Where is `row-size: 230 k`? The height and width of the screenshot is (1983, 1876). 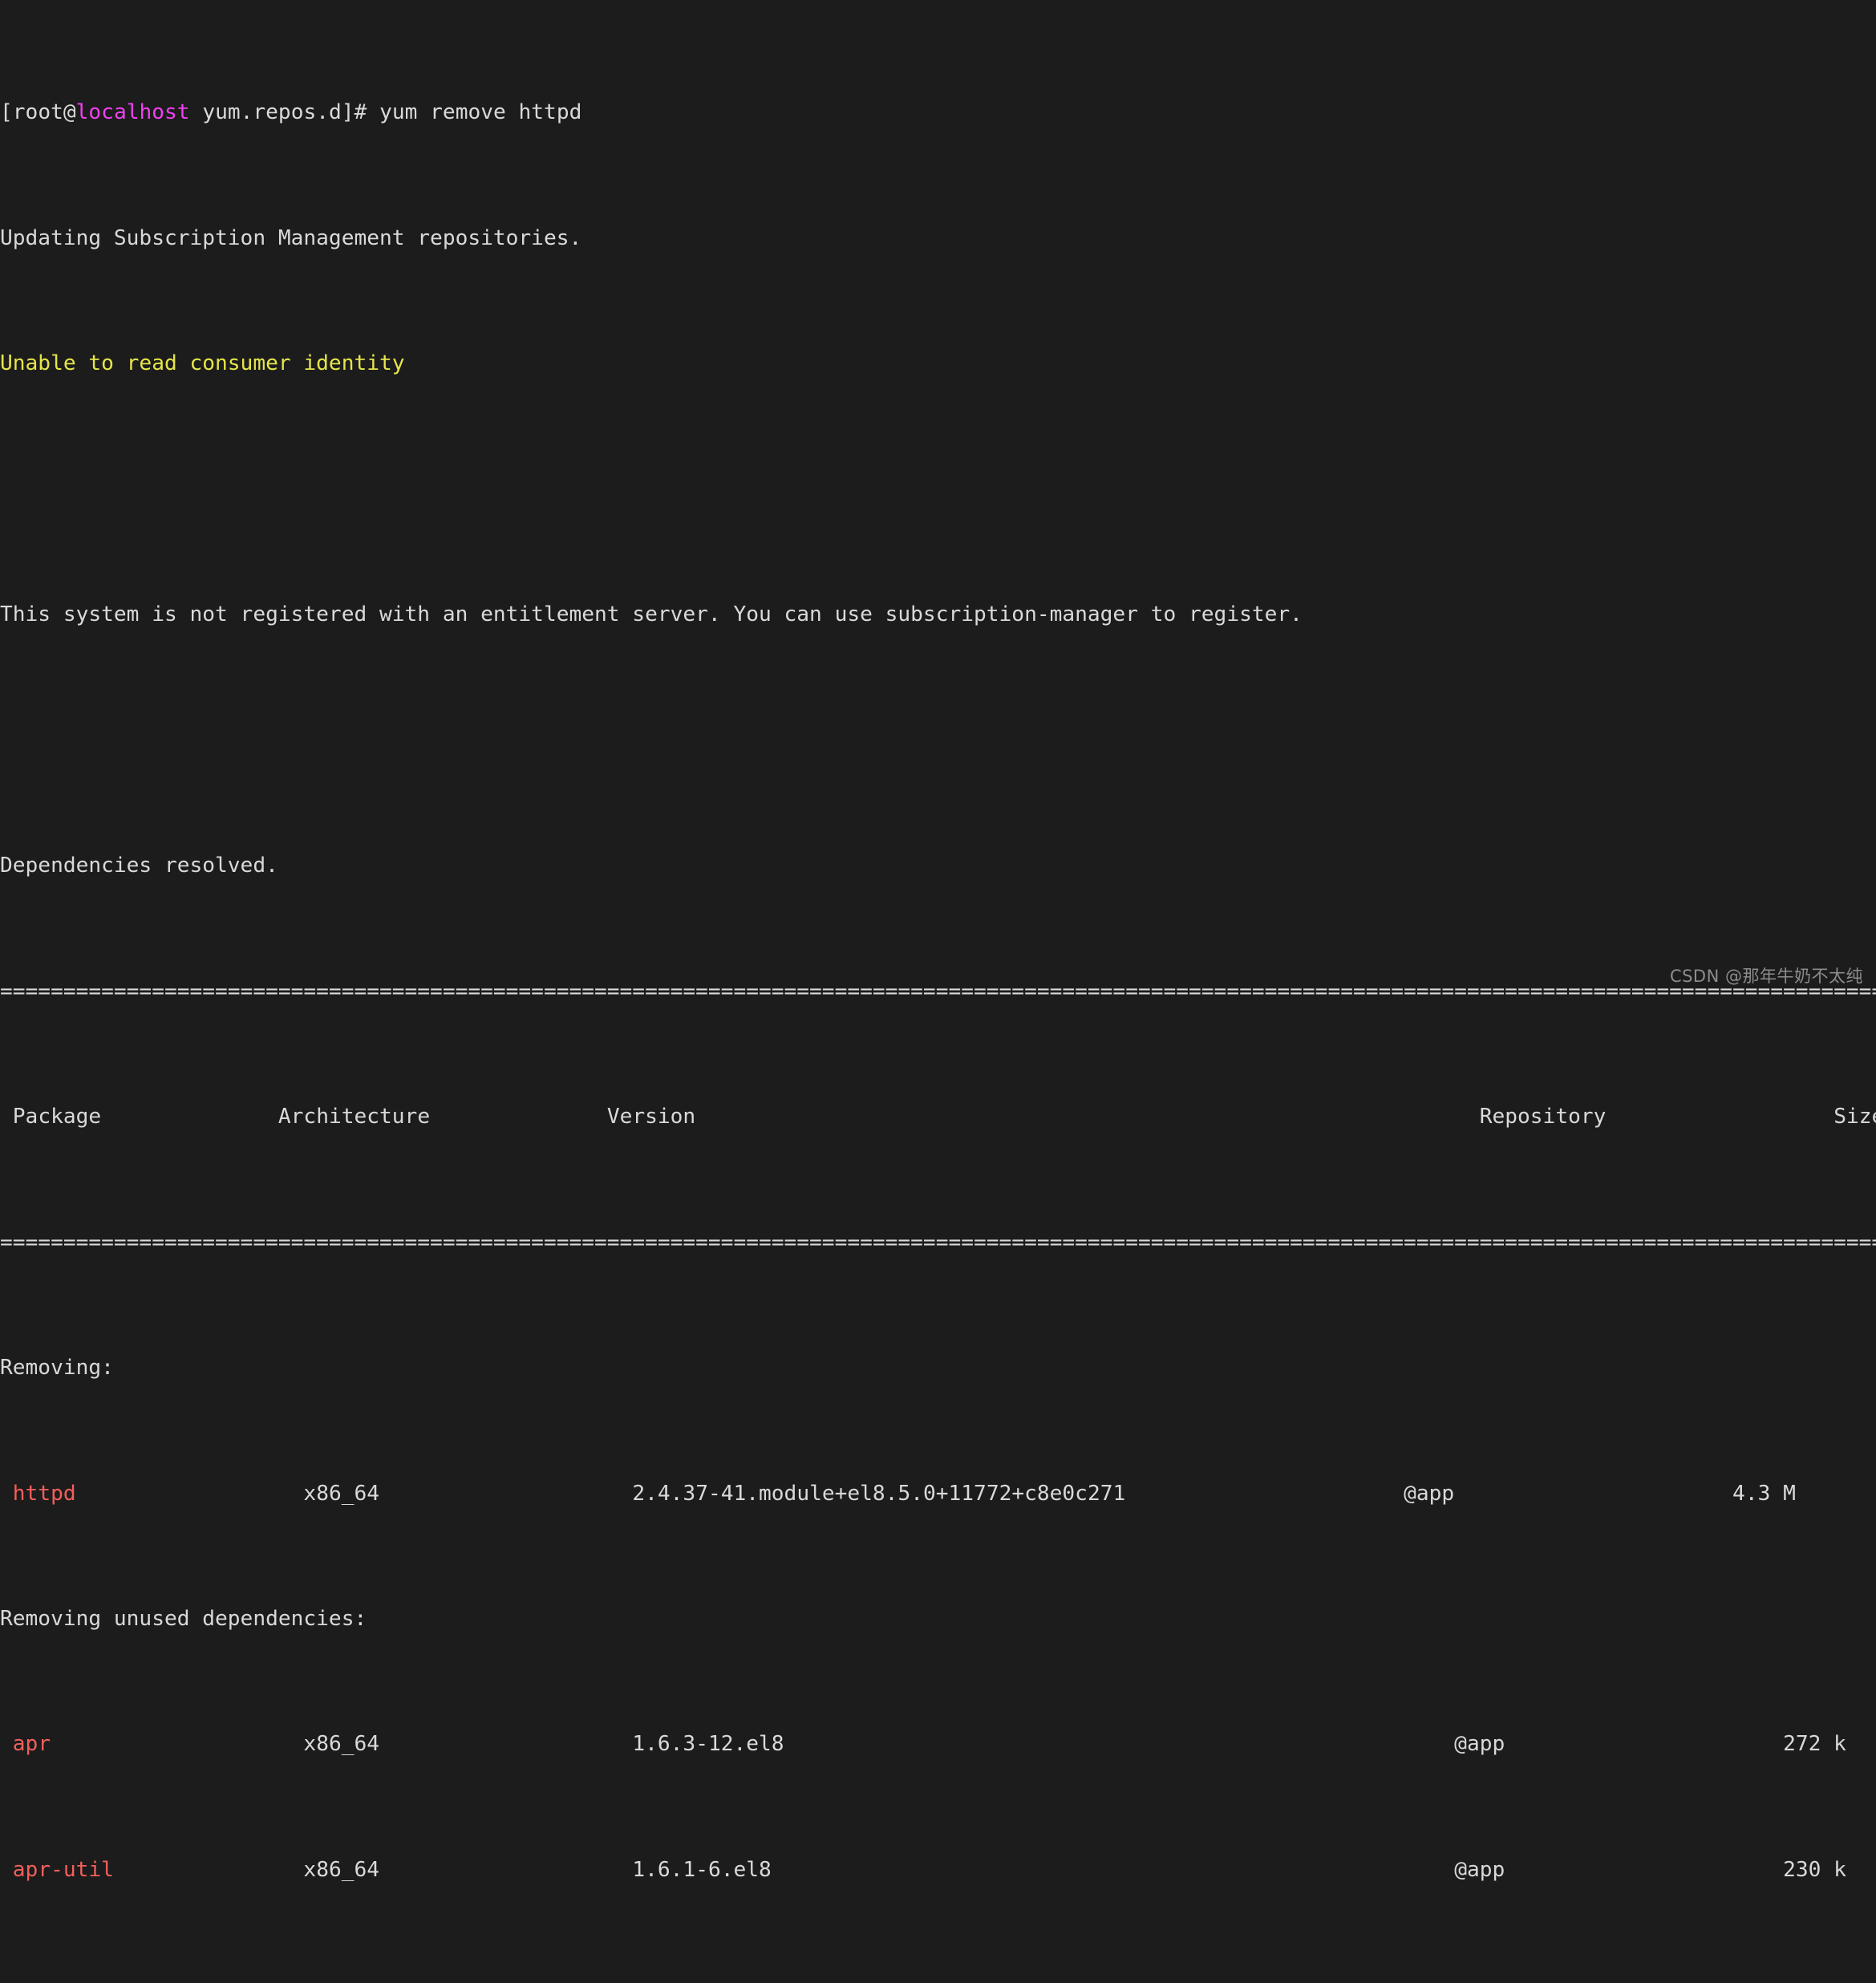
row-size: 230 k is located at coordinates (1814, 1869).